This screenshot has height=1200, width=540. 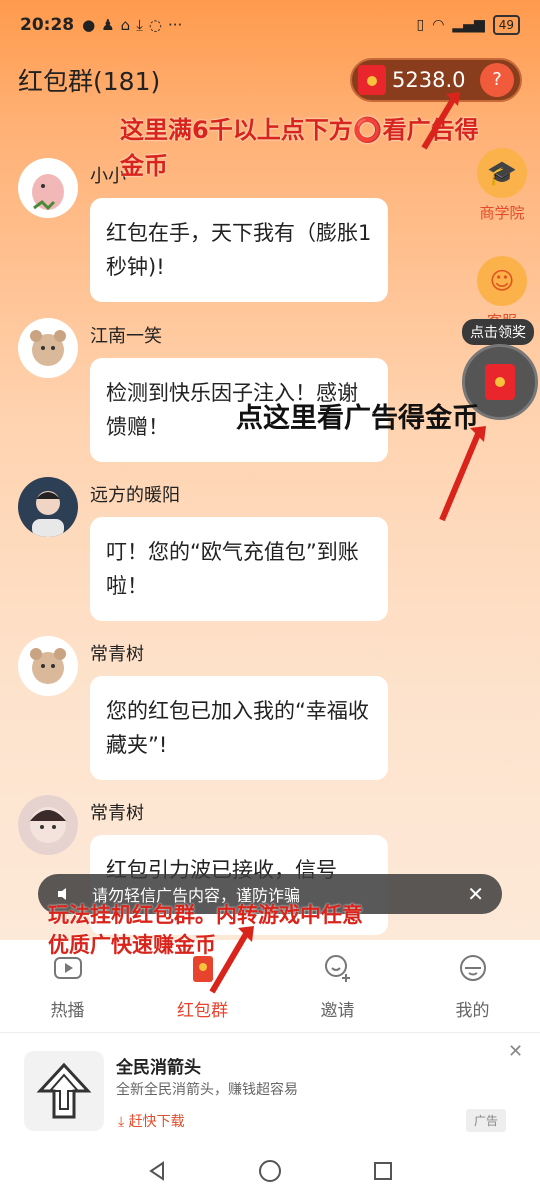 I want to click on robot-icon: ☺, so click(x=502, y=281).